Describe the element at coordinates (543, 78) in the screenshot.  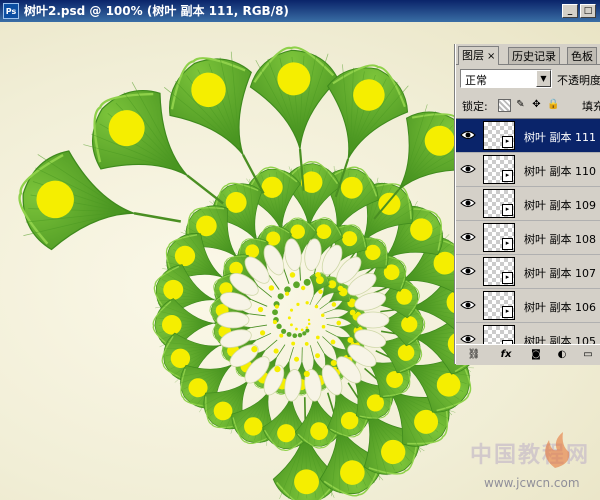
I see `chevron-down-icon: ▼` at that location.